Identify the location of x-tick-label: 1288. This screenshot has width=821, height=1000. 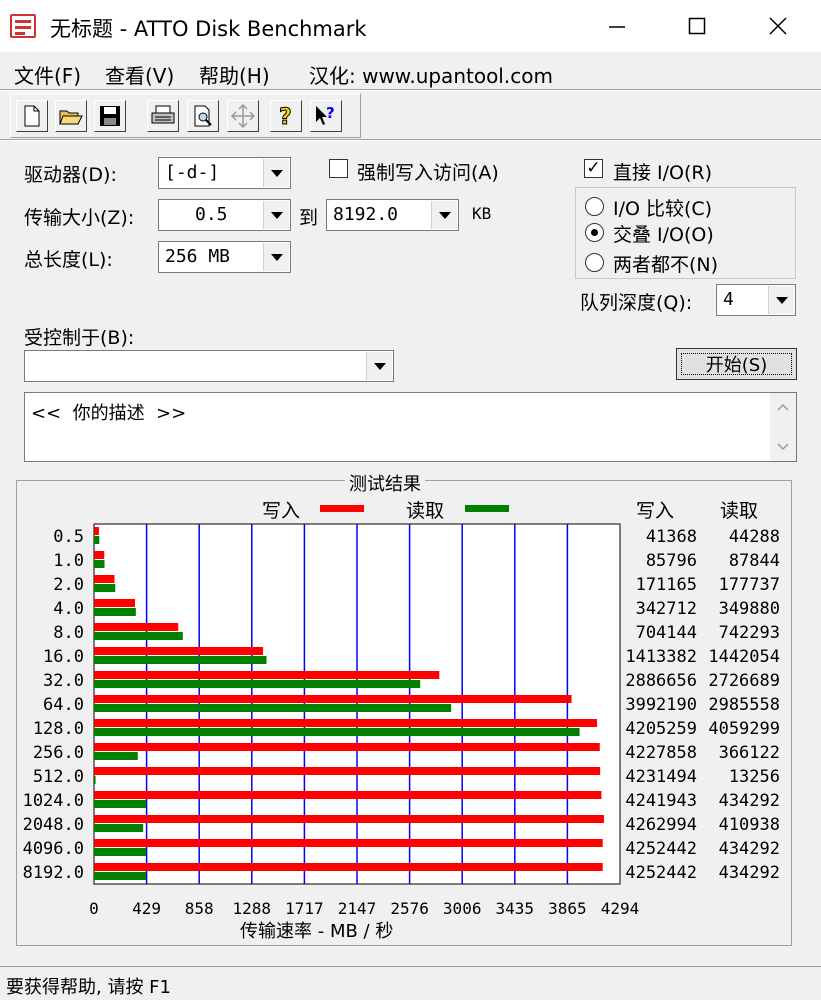
(252, 908).